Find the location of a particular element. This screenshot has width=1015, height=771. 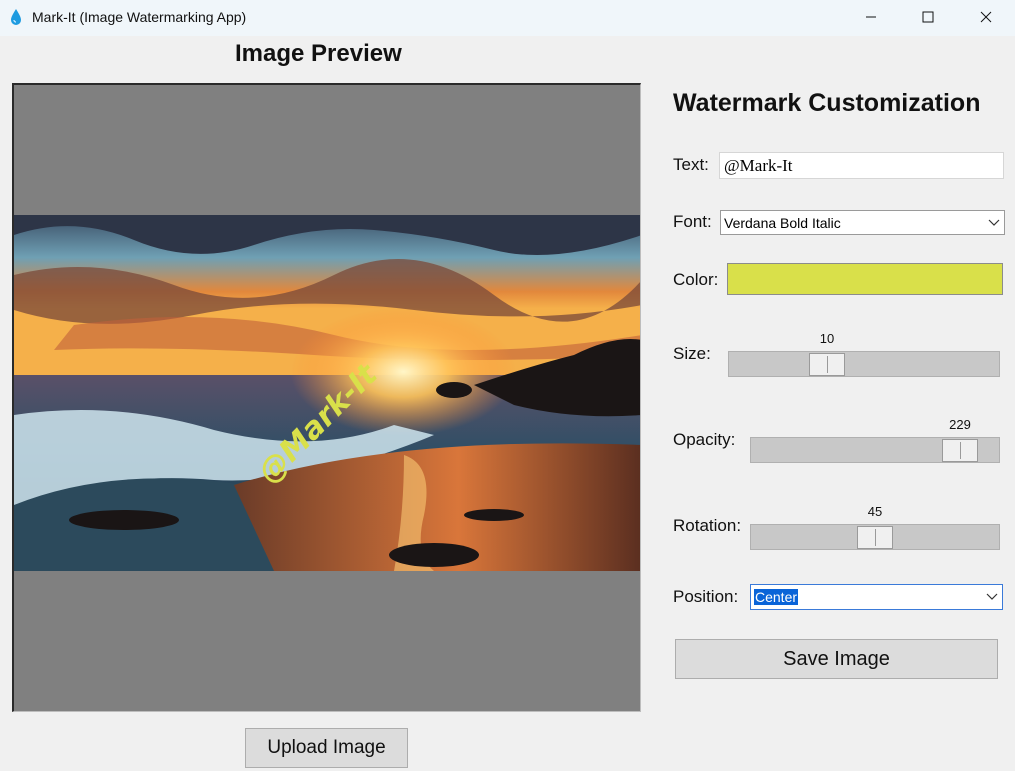

close-button is located at coordinates (986, 17).